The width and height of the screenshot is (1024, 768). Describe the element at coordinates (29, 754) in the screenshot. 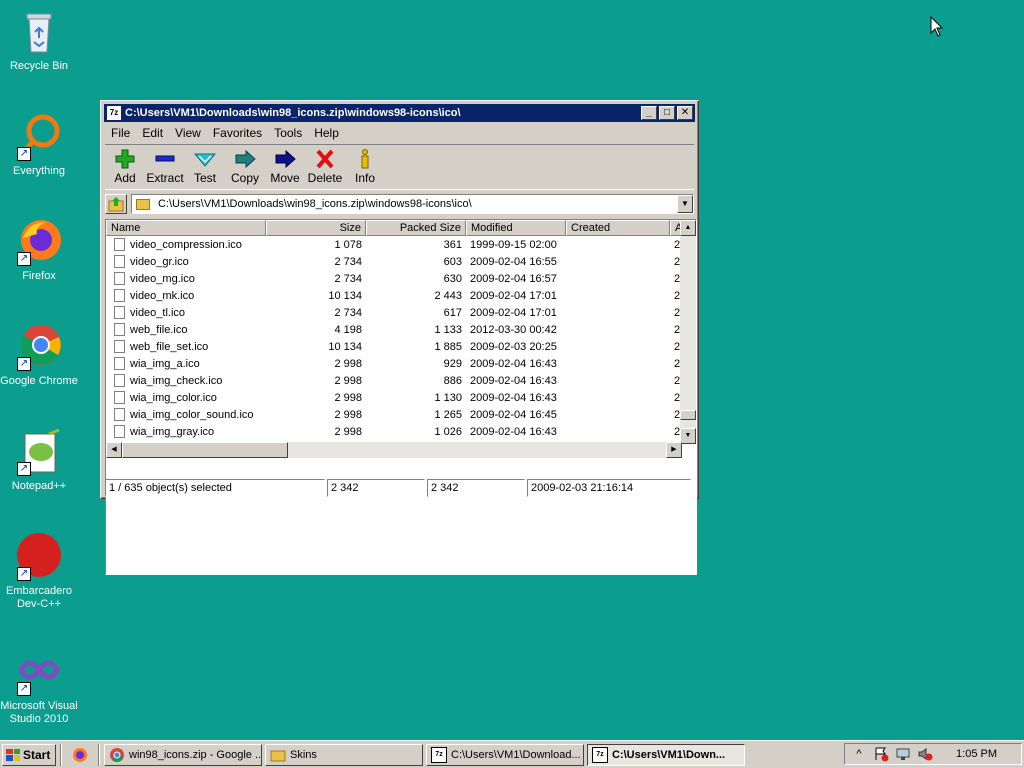

I see `start-button: Start` at that location.